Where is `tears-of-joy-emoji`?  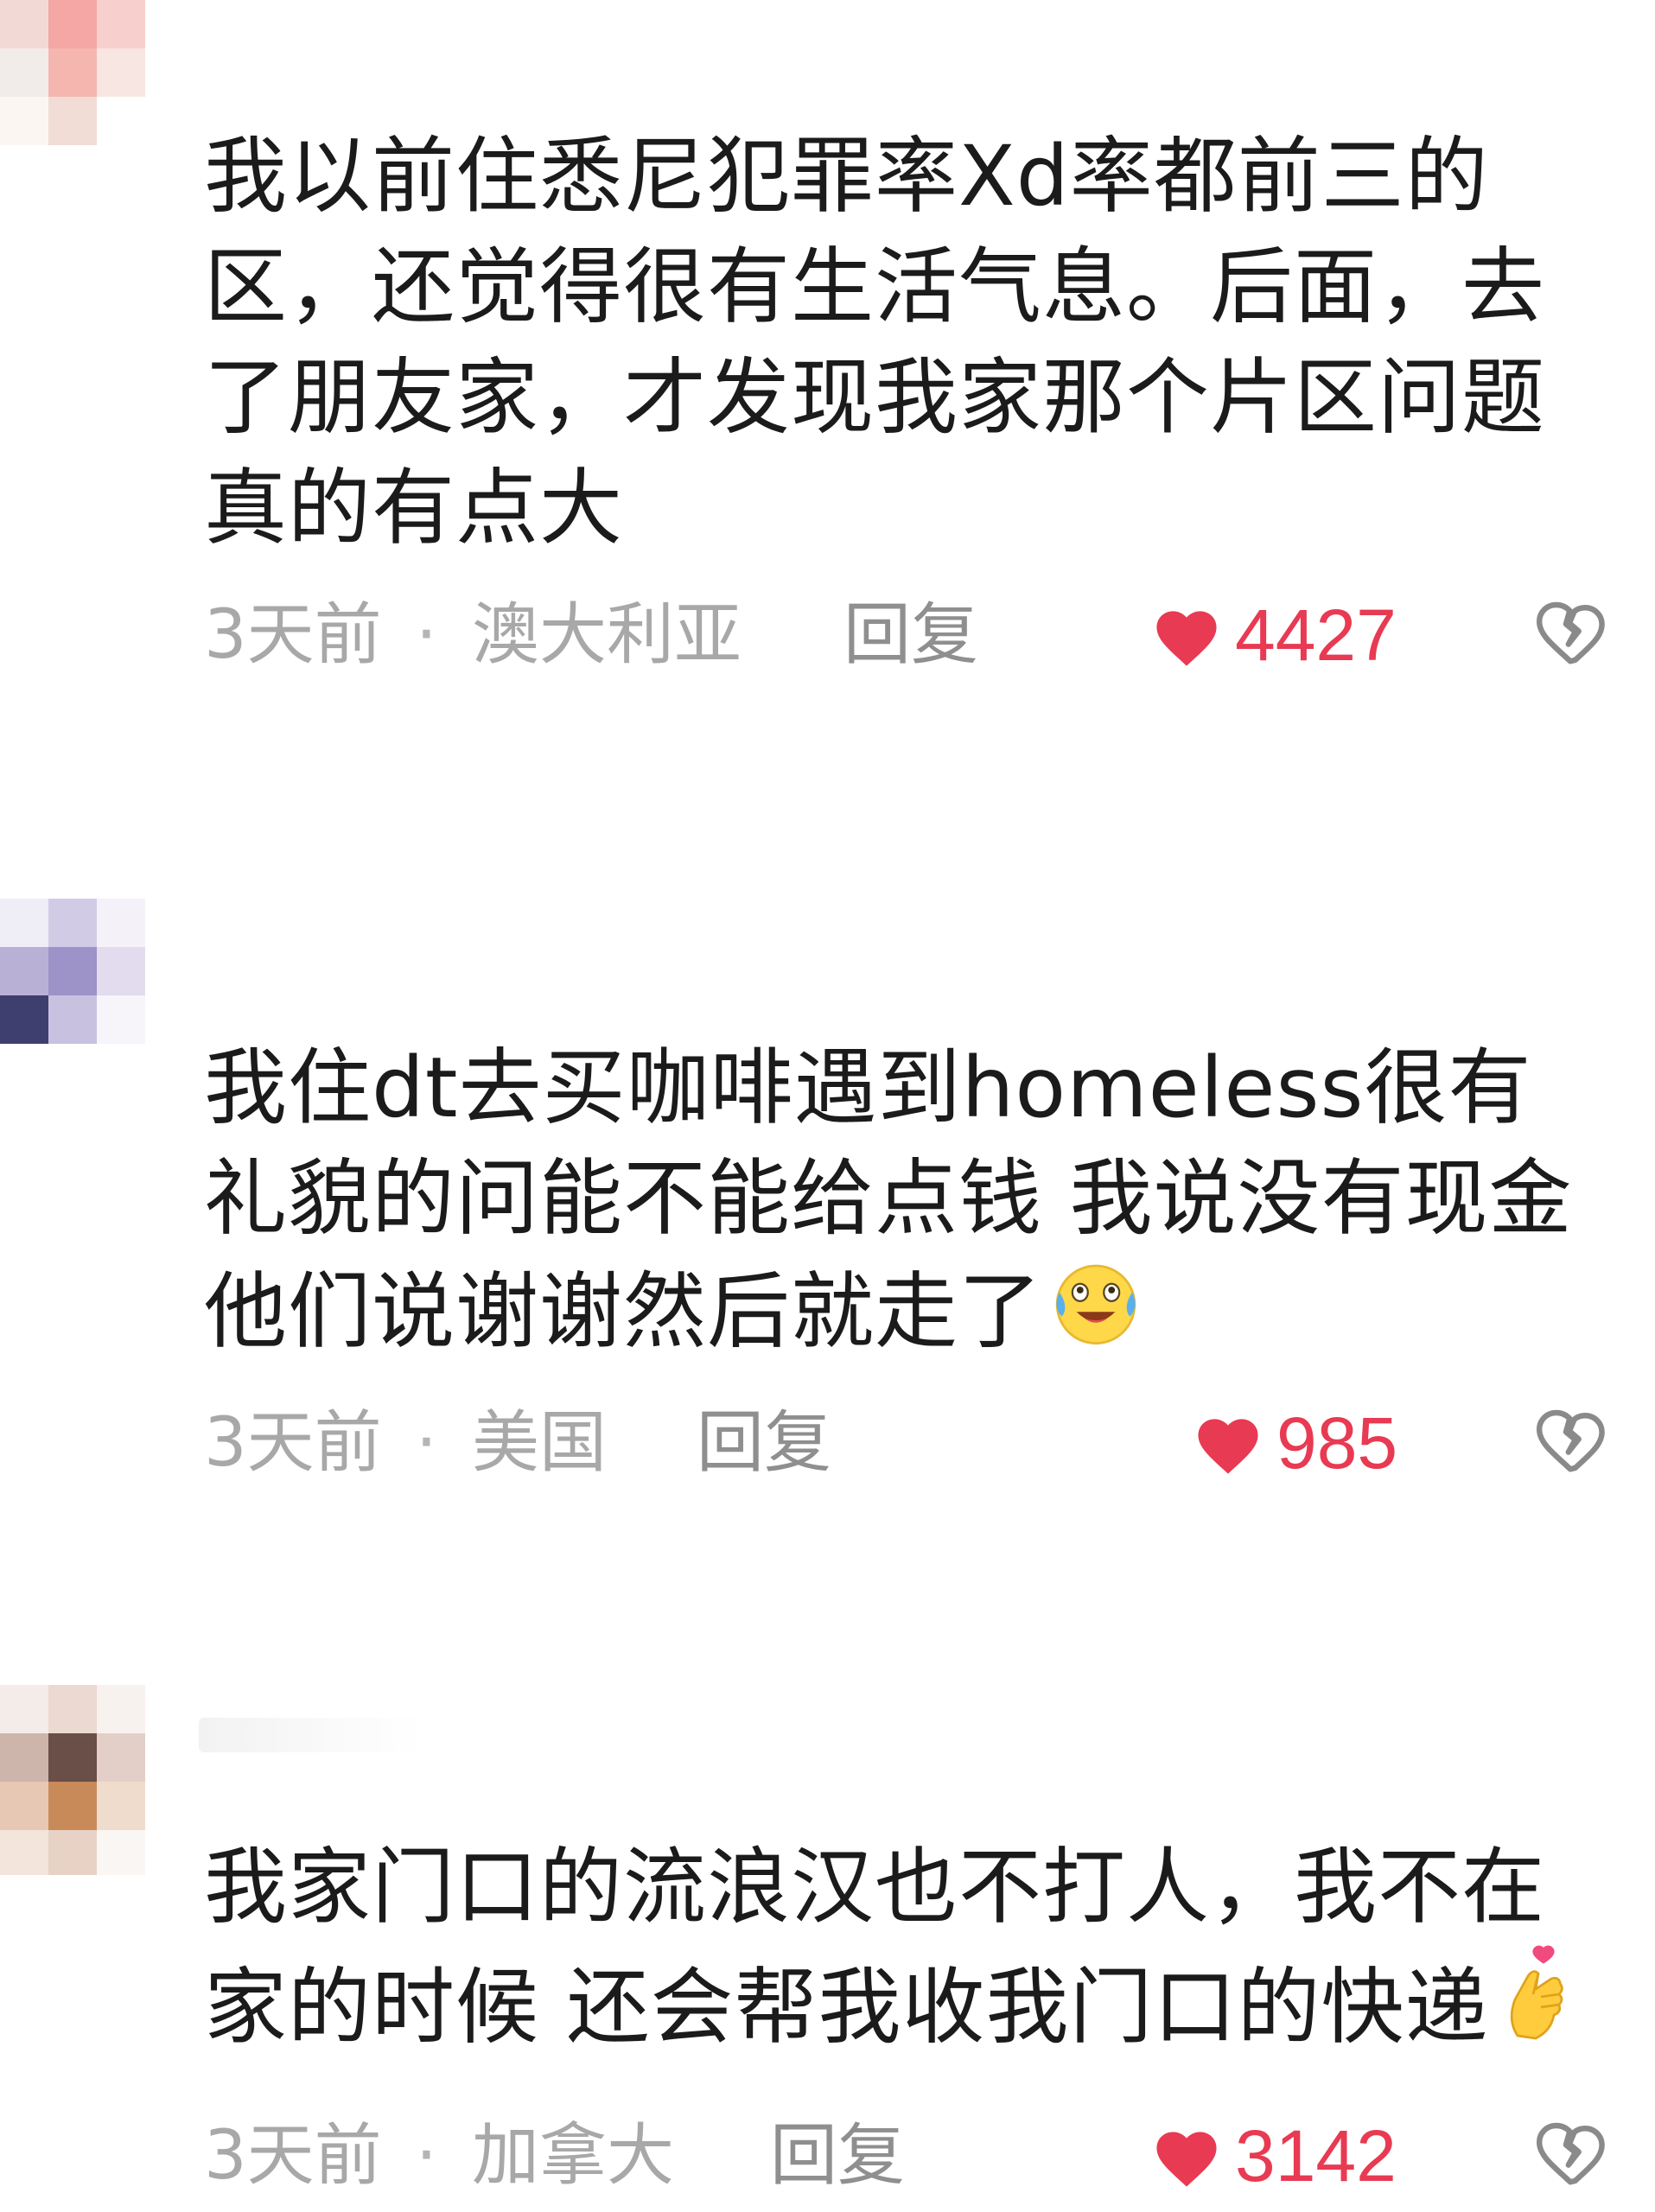
tears-of-joy-emoji is located at coordinates (1095, 1315).